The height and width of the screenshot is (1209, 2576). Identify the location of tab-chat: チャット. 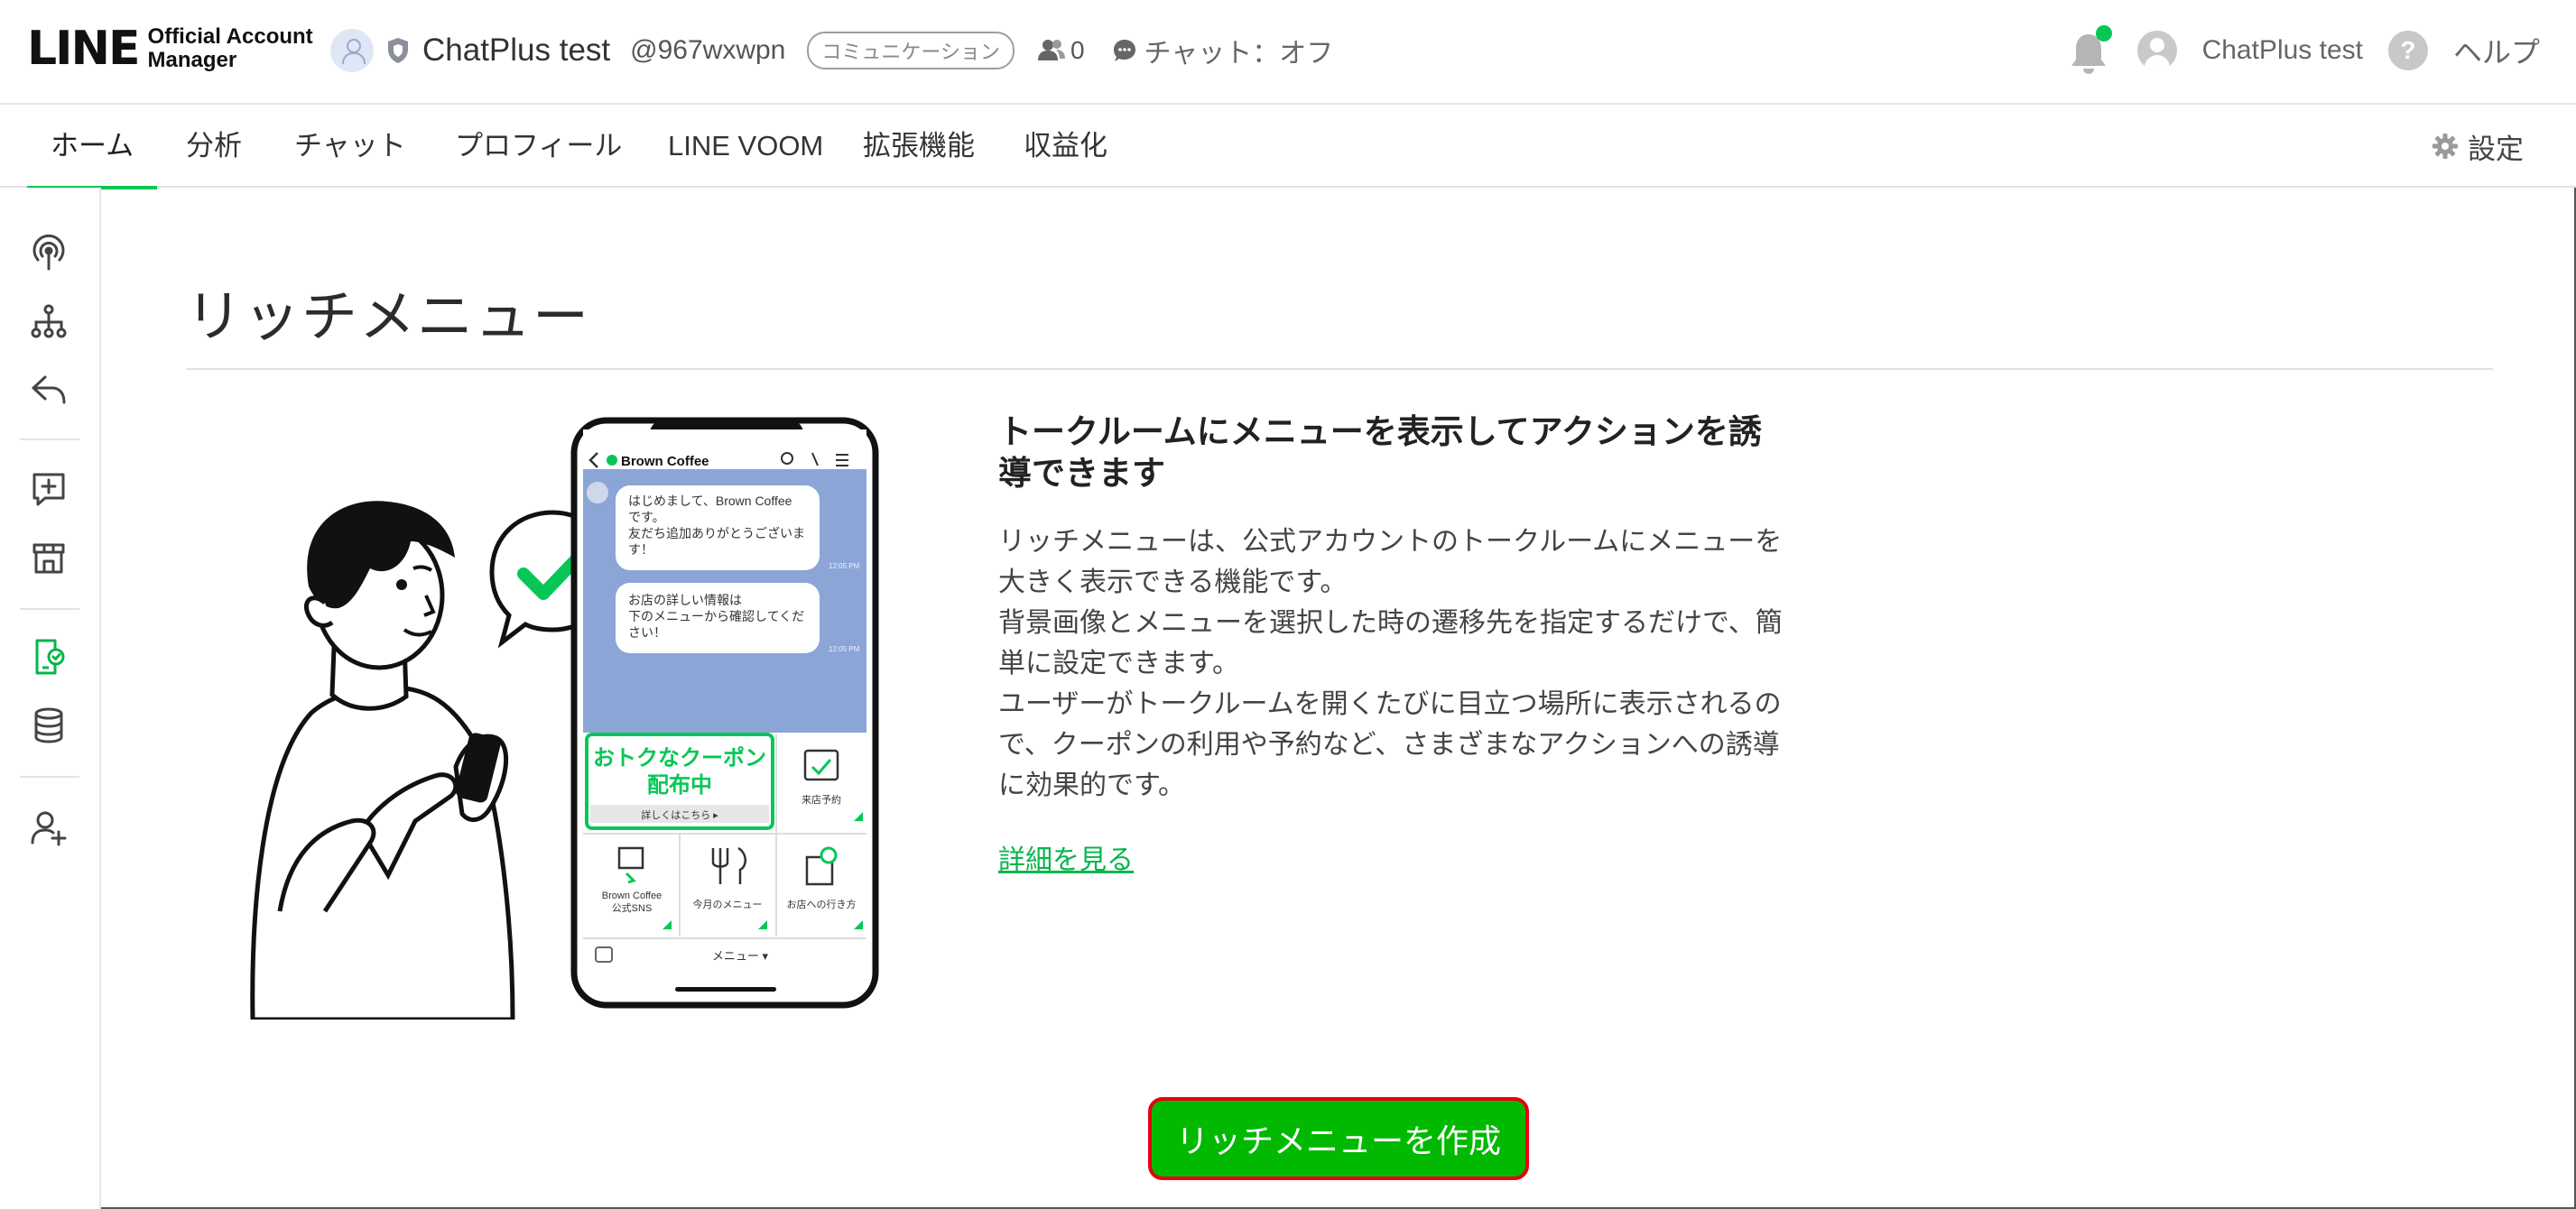
(350, 146).